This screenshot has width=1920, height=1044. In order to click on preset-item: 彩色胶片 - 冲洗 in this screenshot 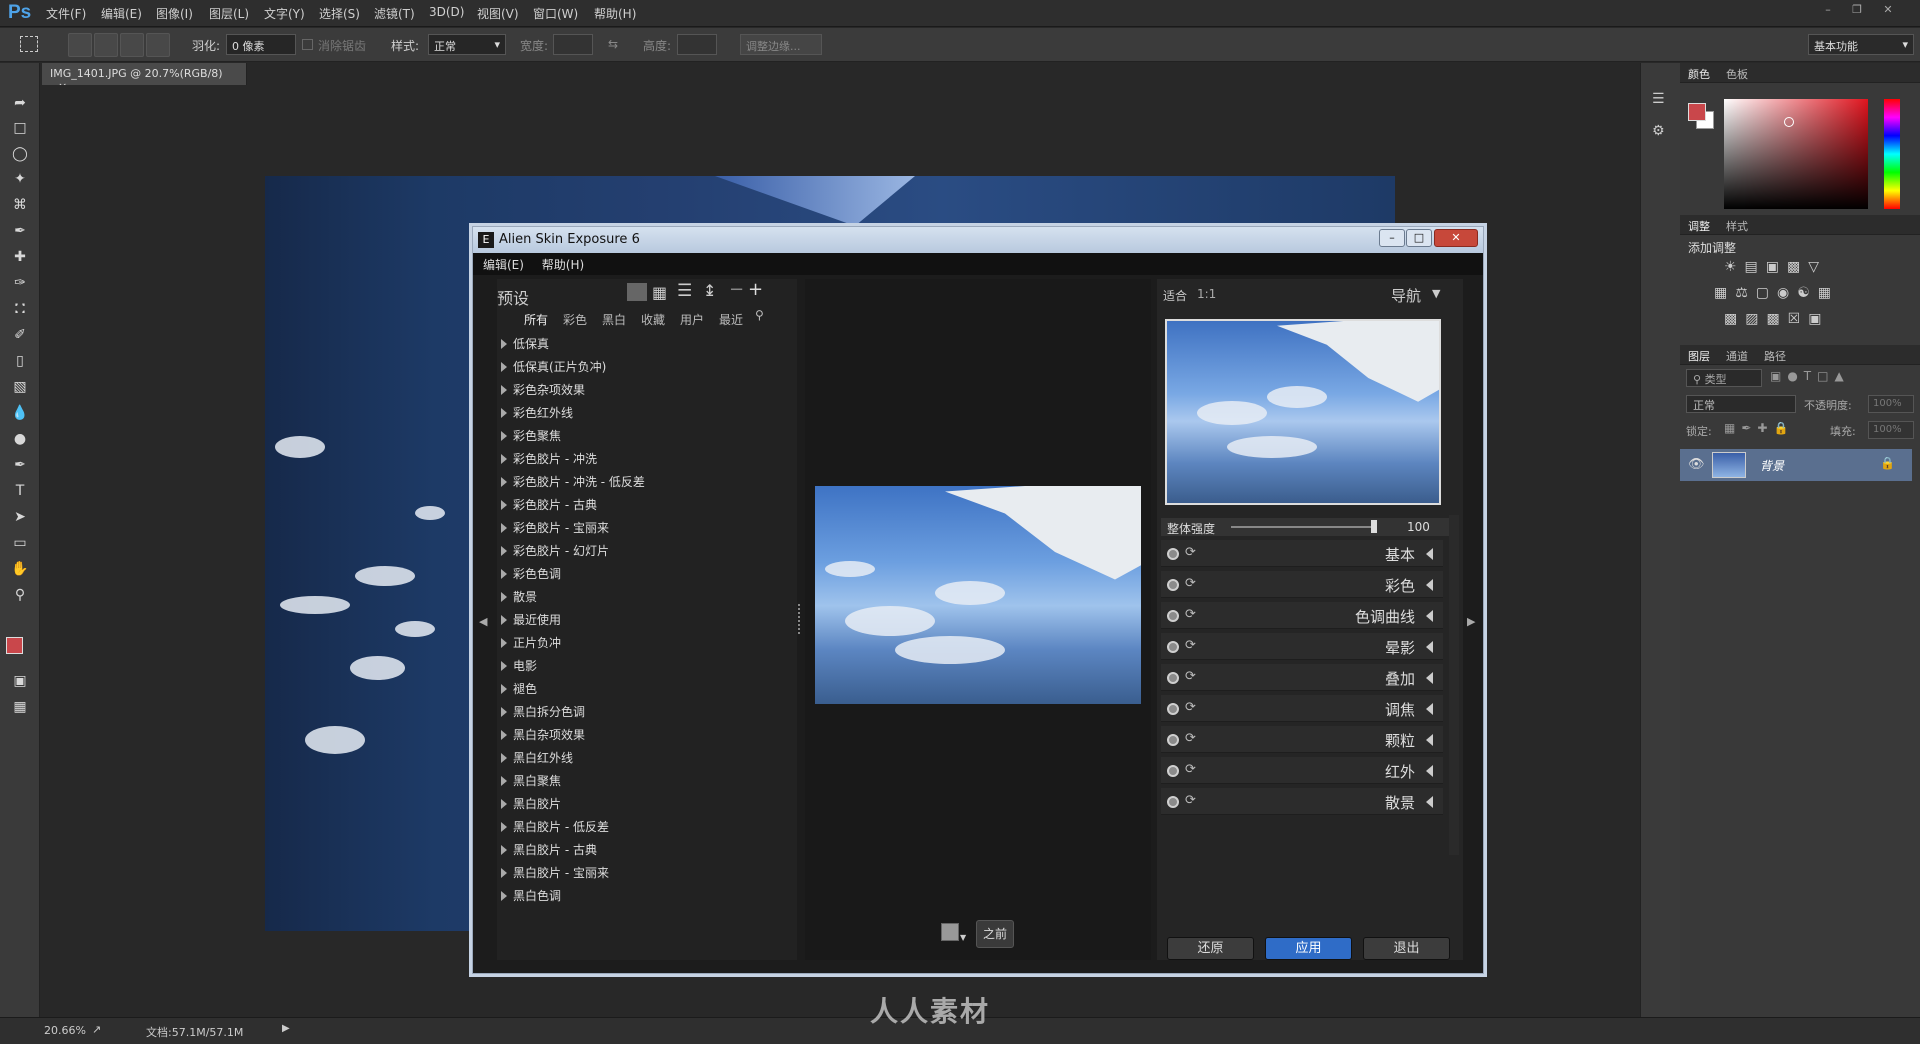, I will do `click(549, 458)`.